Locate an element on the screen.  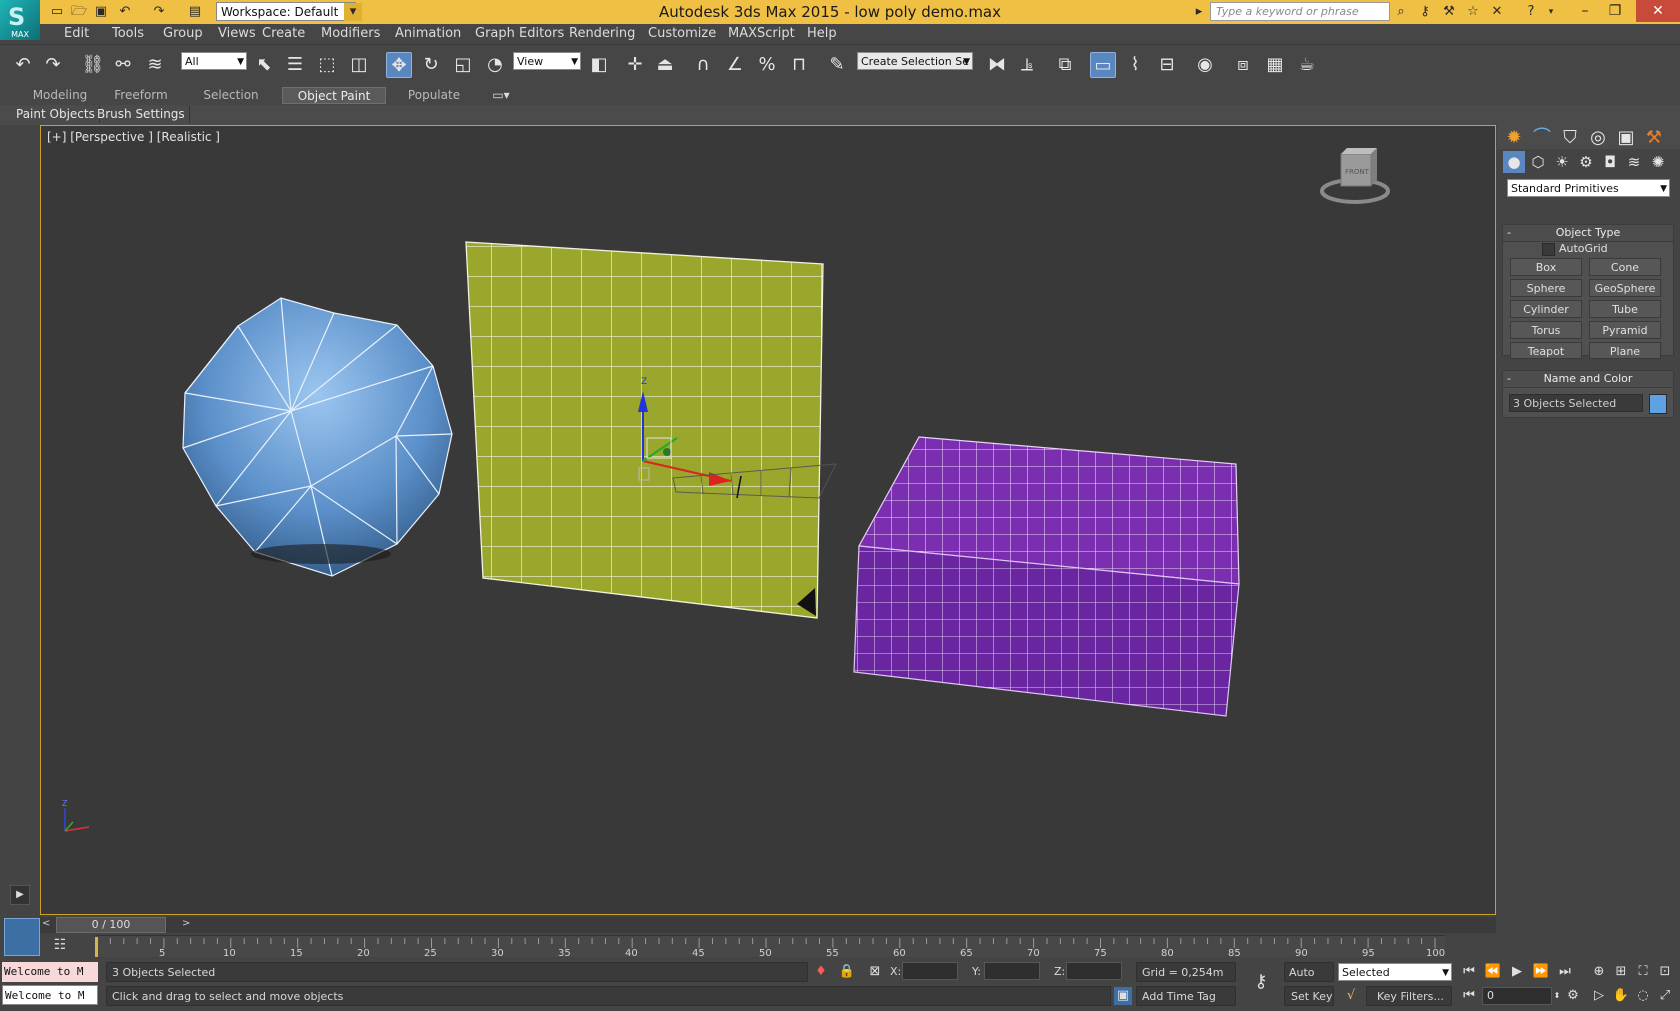
default-in-out-tangent-icon: √ is located at coordinates (1351, 996).